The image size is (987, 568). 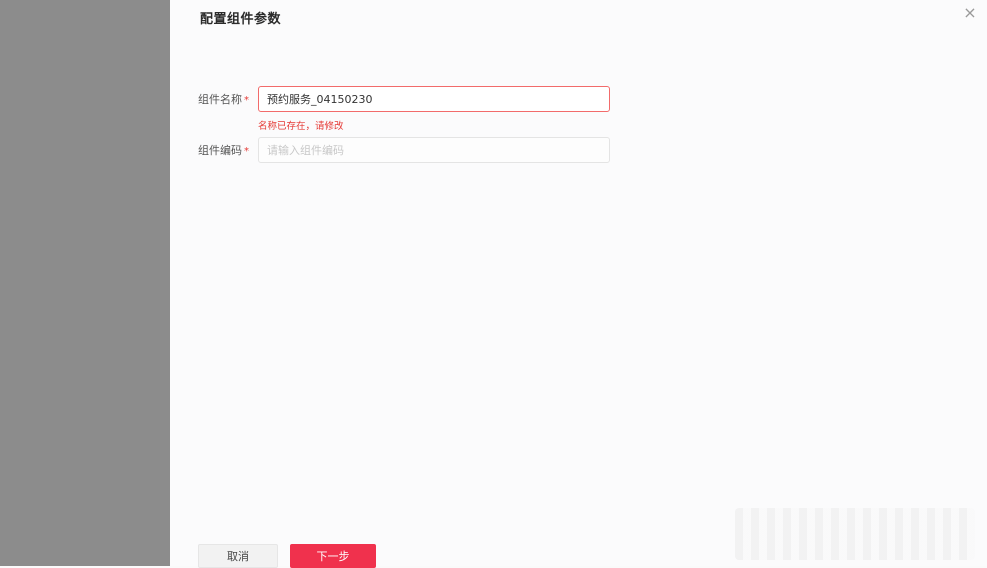 What do you see at coordinates (287, 556) in the screenshot?
I see `drawer-footer: 取消 下一步` at bounding box center [287, 556].